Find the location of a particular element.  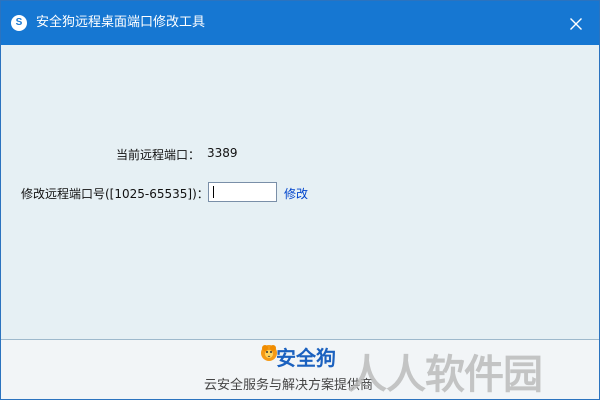

current-port-value: 3389 is located at coordinates (222, 153).